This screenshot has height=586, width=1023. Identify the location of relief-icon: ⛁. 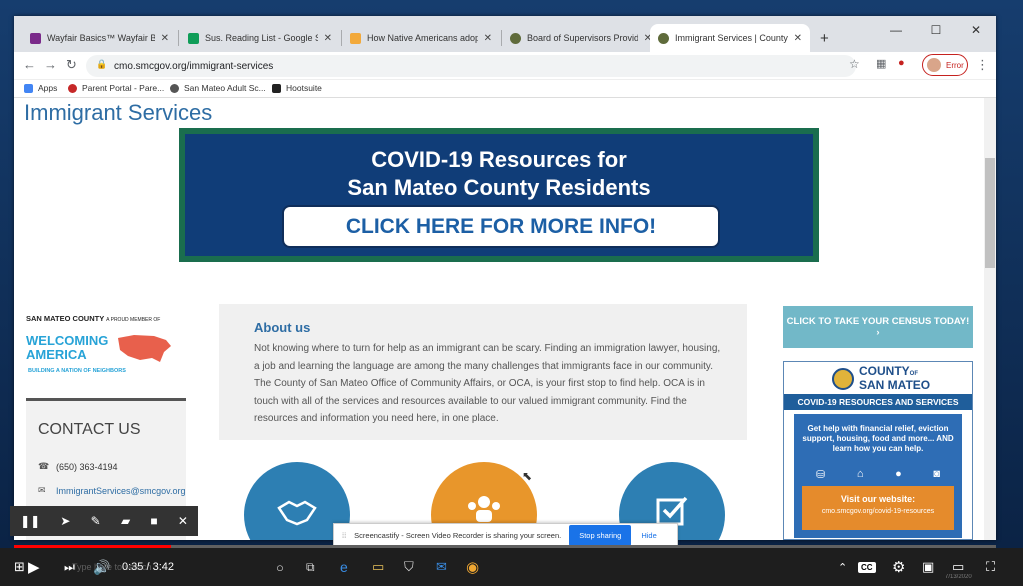
(821, 475).